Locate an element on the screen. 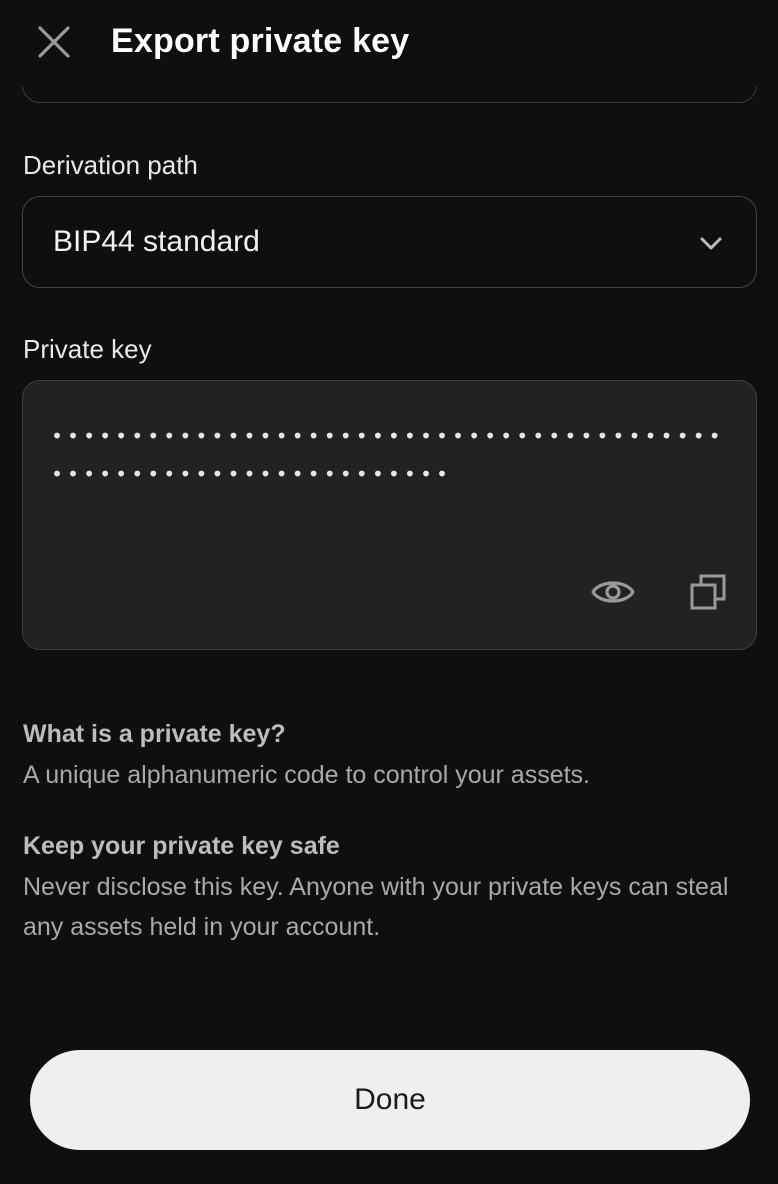 The image size is (778, 1184). close-button is located at coordinates (54, 42).